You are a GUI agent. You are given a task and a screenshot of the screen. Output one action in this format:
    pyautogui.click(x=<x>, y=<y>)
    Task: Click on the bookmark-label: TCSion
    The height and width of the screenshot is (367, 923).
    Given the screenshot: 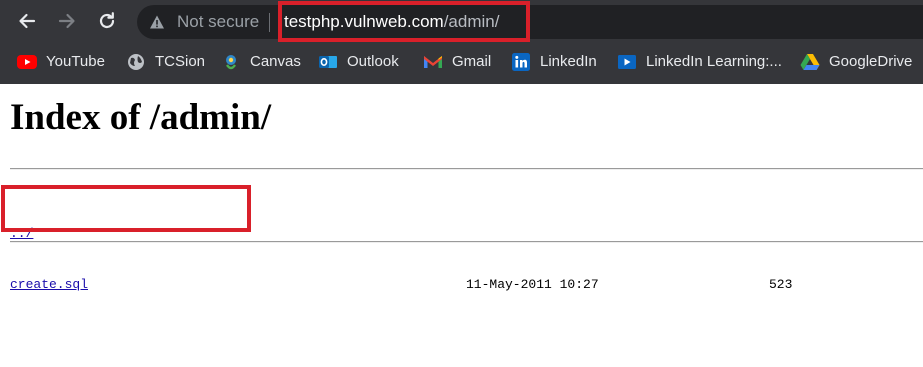 What is the action you would take?
    pyautogui.click(x=180, y=61)
    